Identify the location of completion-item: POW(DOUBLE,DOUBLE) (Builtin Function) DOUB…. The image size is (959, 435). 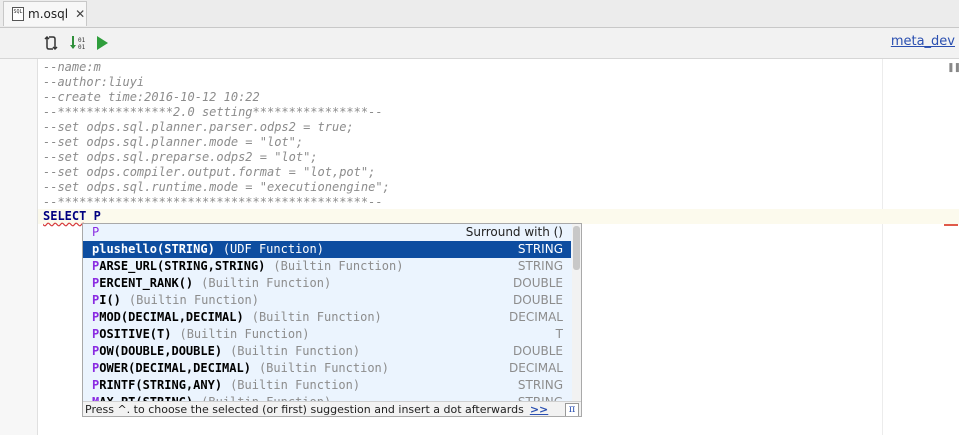
(327, 351).